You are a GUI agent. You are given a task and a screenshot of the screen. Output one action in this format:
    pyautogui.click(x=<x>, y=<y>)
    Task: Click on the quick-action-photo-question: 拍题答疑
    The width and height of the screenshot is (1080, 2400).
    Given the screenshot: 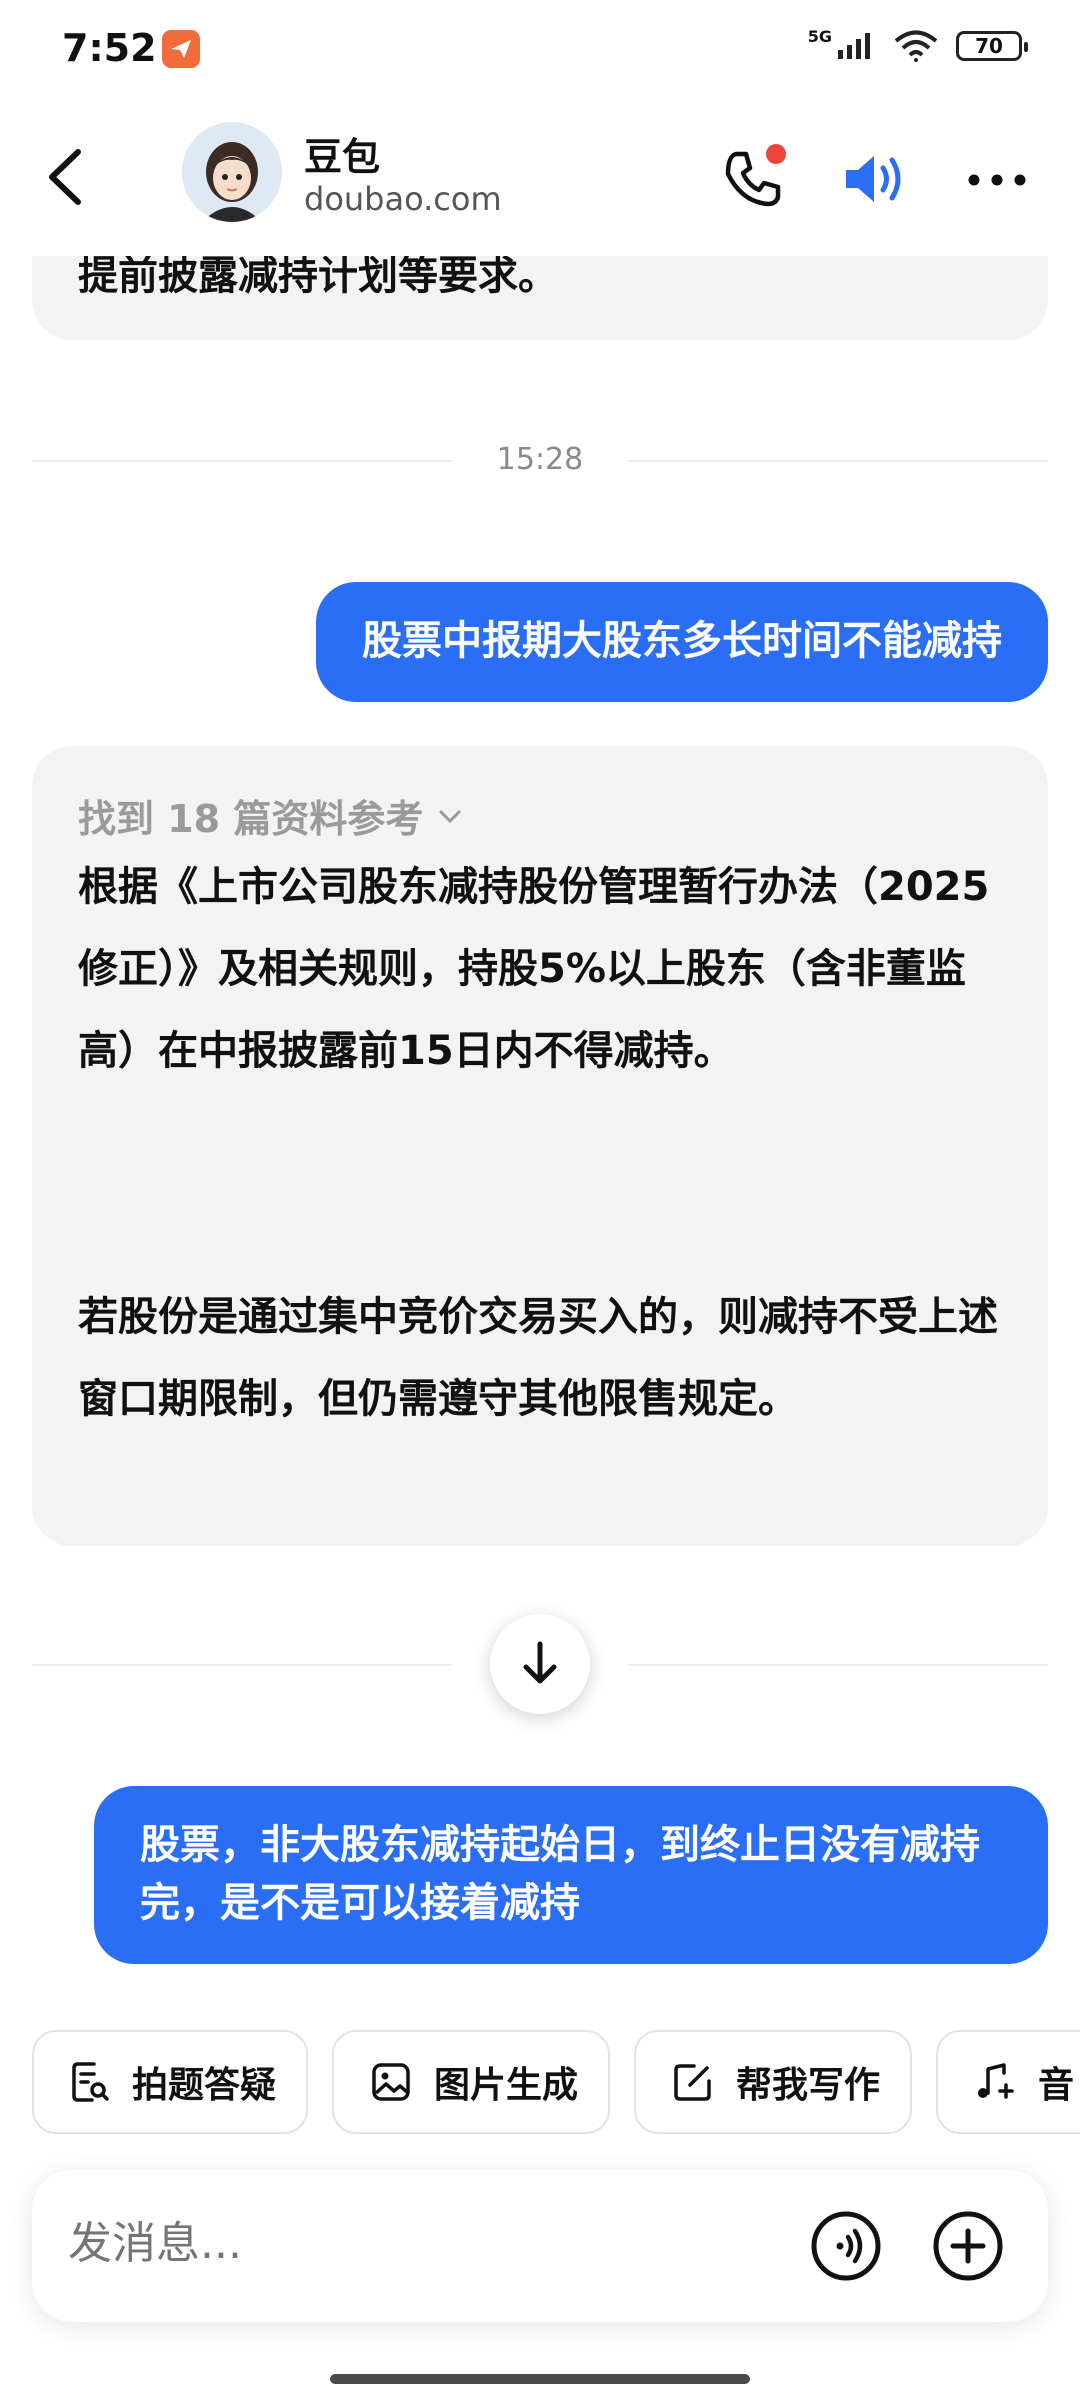 What is the action you would take?
    pyautogui.click(x=170, y=2082)
    